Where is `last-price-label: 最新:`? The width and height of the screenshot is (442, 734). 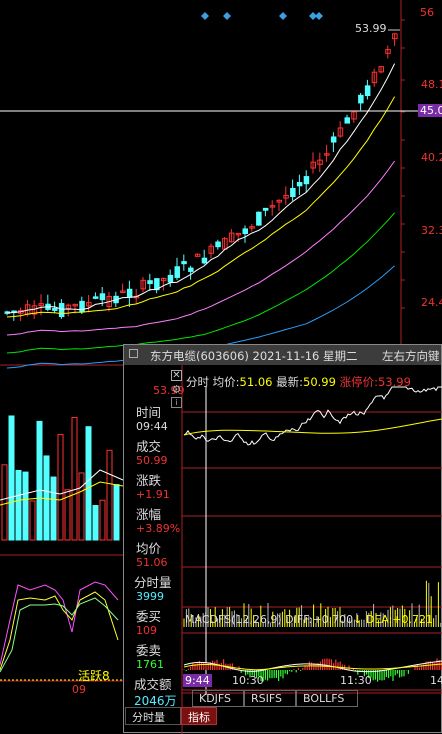
last-price-label: 最新: is located at coordinates (289, 382).